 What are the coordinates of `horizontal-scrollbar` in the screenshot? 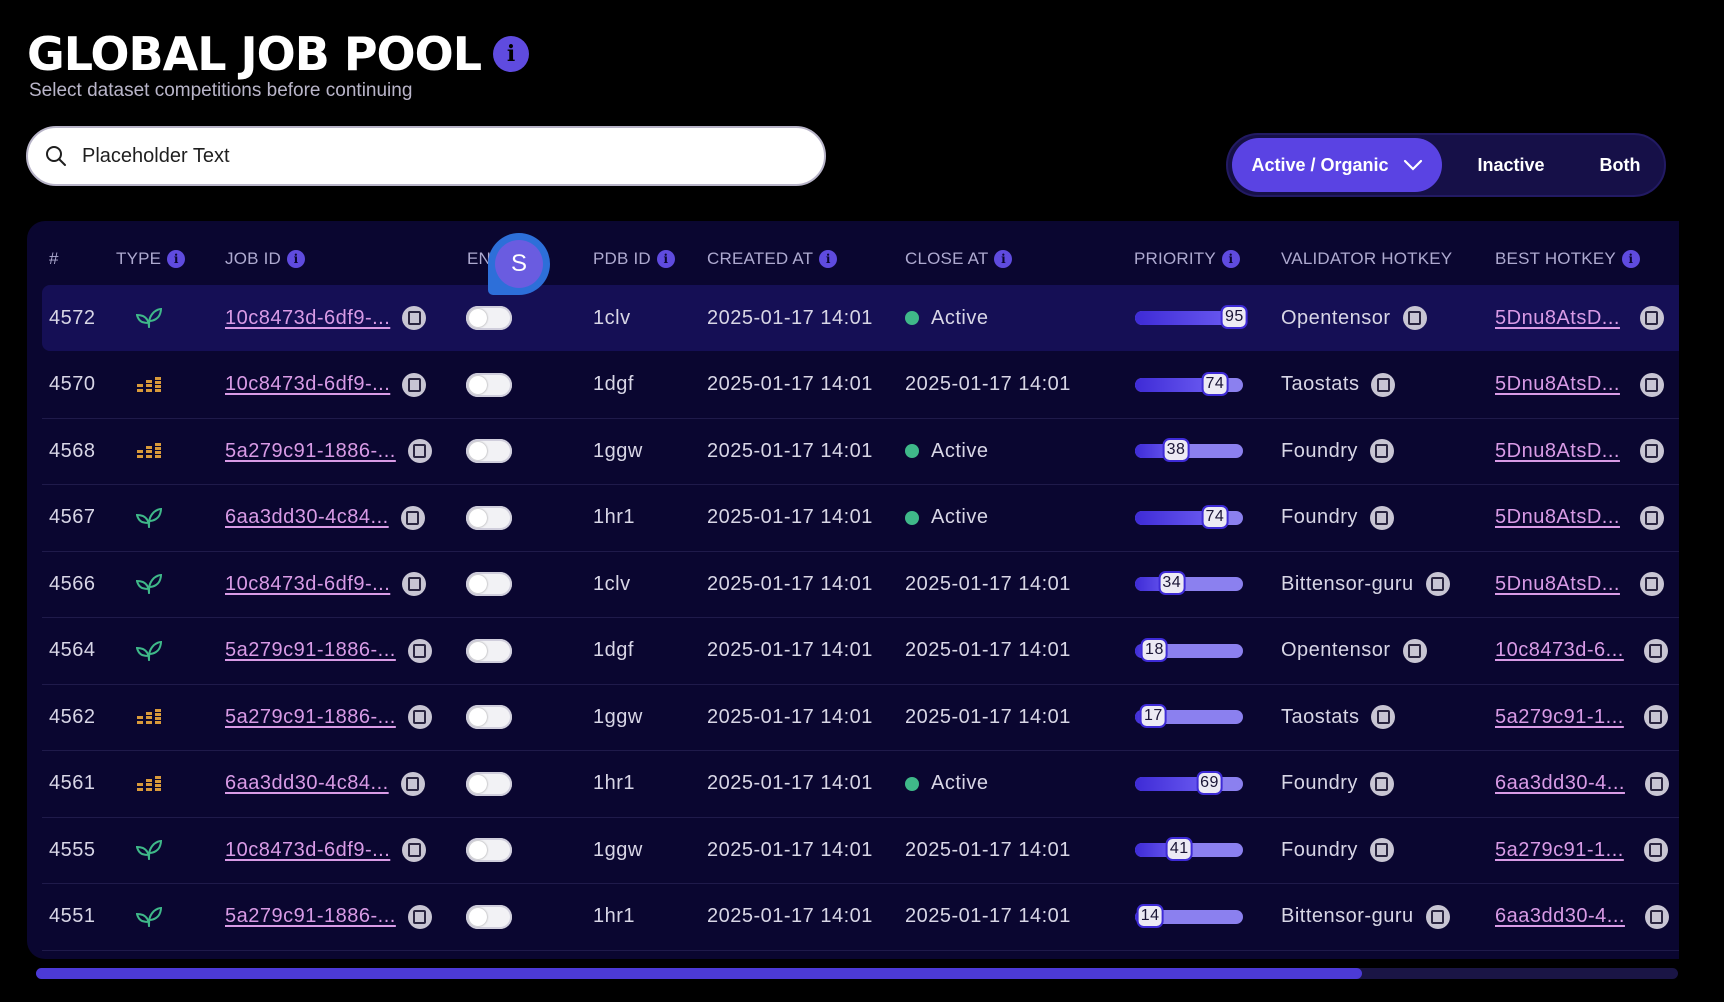 It's located at (857, 973).